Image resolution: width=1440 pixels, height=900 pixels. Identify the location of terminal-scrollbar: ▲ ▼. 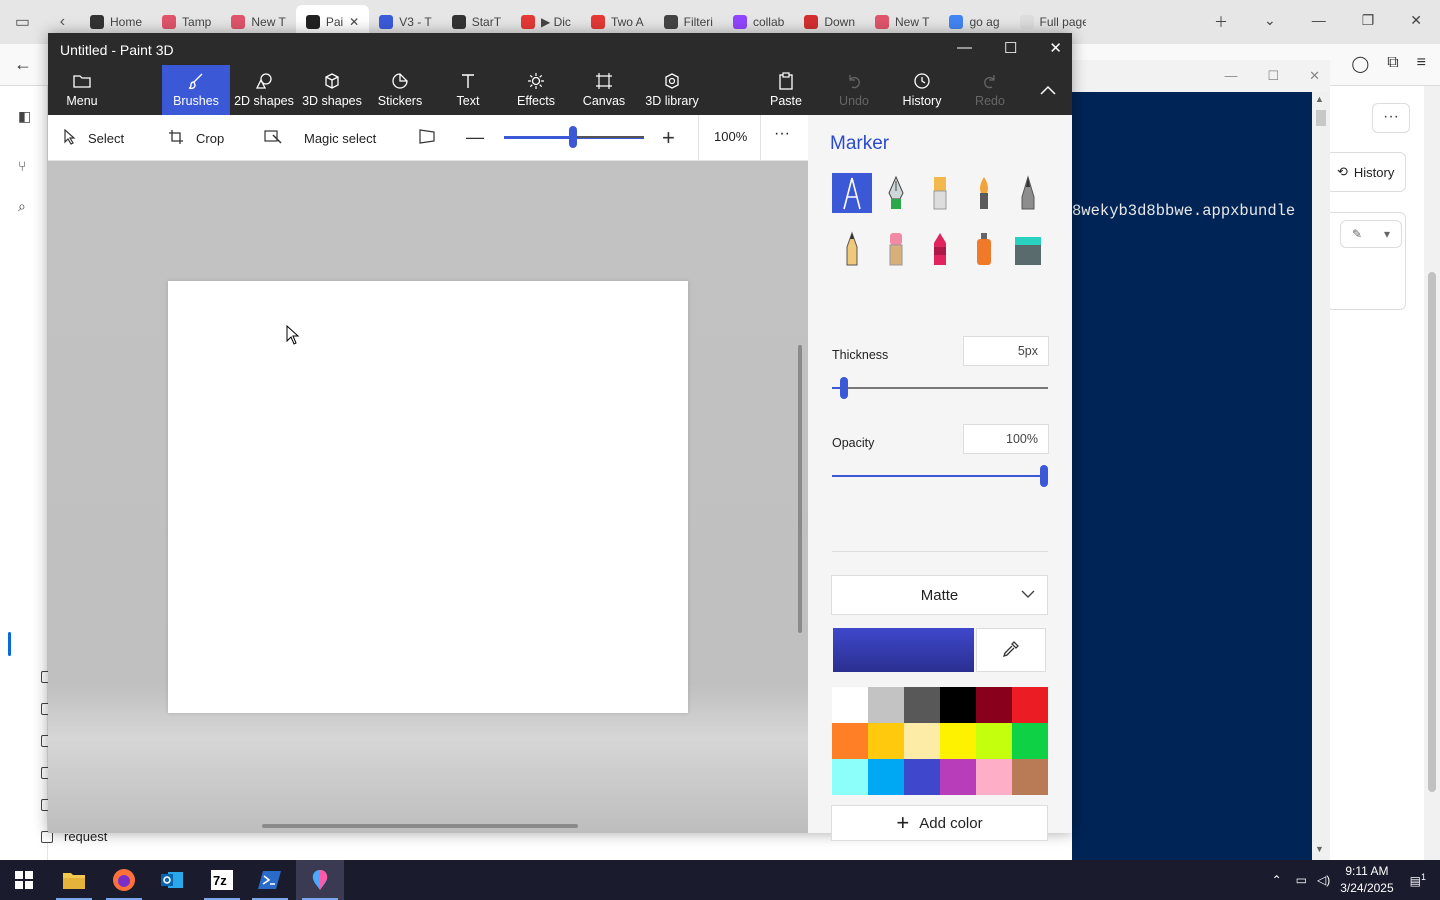
(1321, 476).